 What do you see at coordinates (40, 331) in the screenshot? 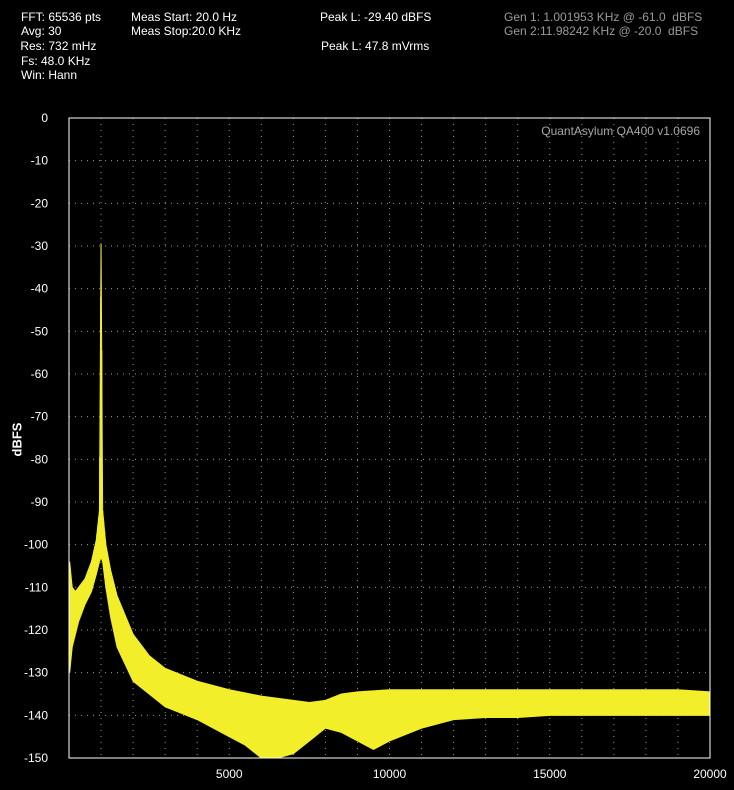
I see `y-tick-label: -50` at bounding box center [40, 331].